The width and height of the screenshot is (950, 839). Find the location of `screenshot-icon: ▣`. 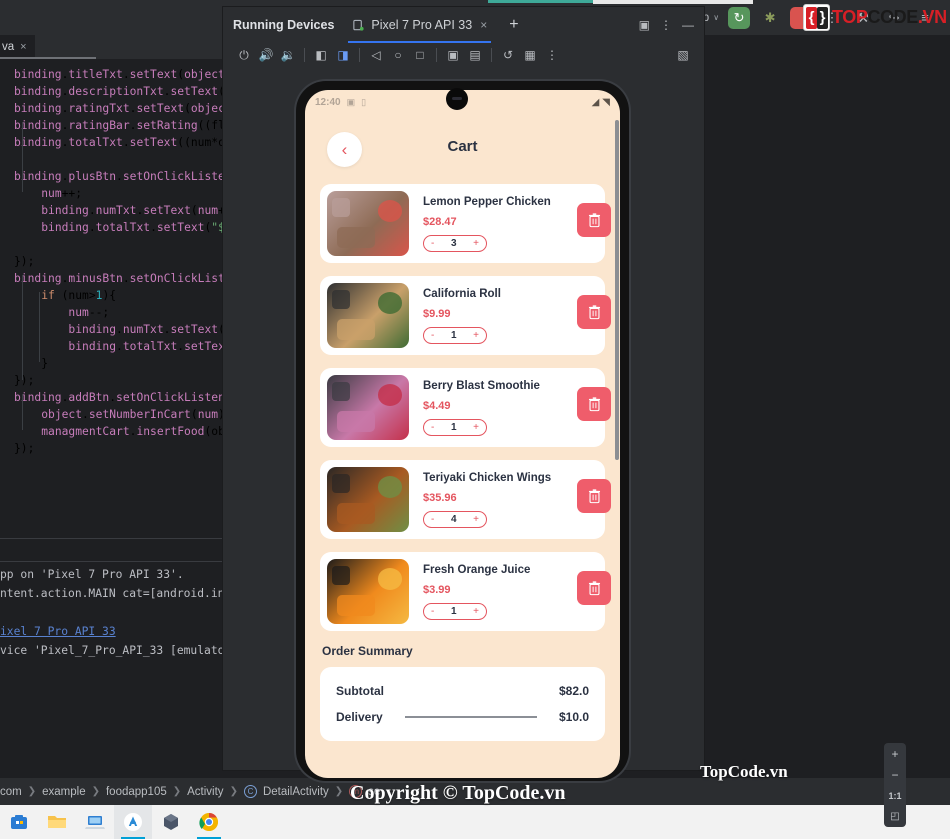

screenshot-icon: ▣ is located at coordinates (453, 55).